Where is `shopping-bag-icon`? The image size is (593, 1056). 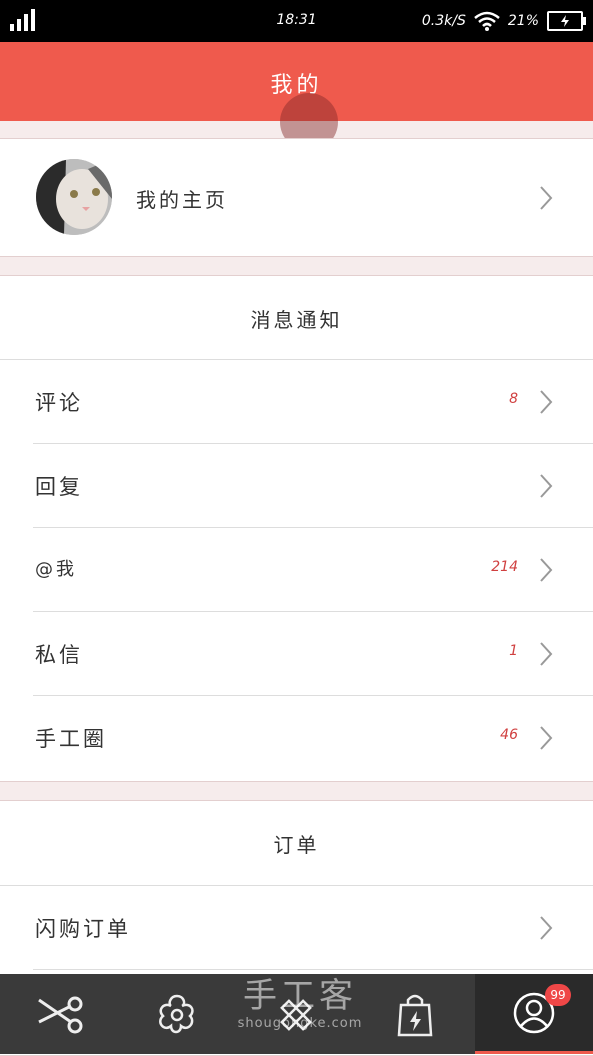 shopping-bag-icon is located at coordinates (415, 1015).